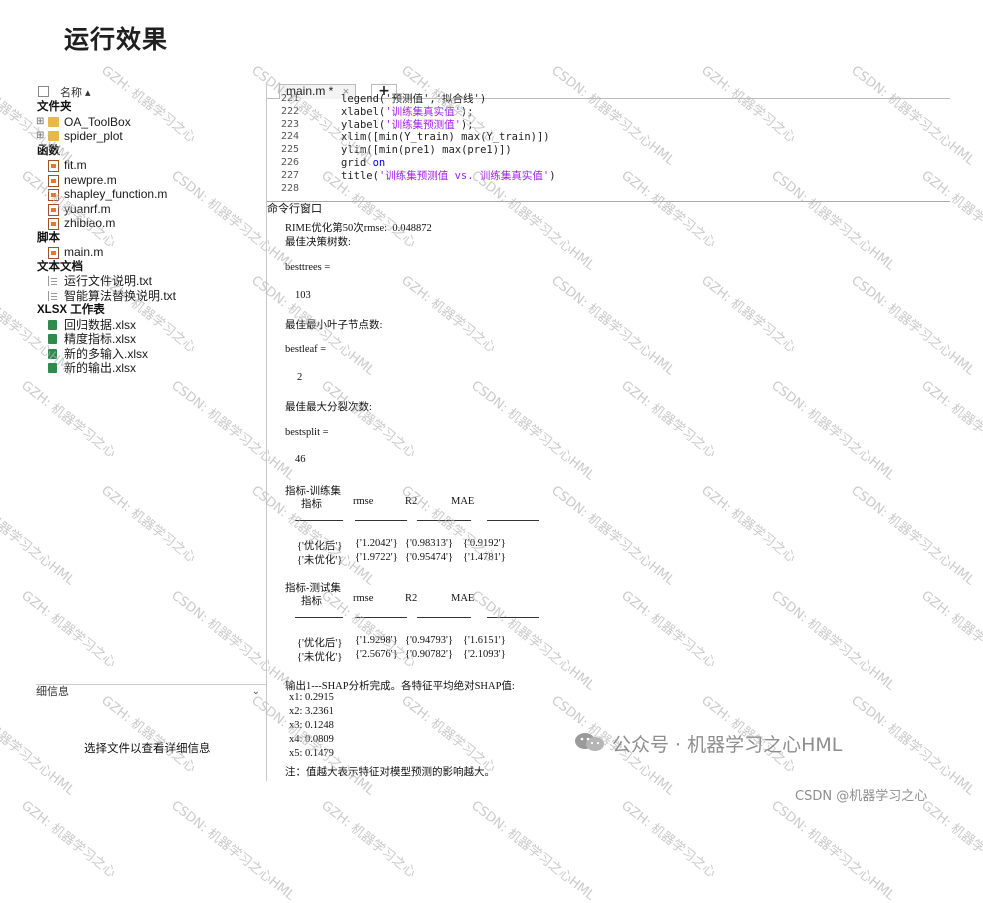 This screenshot has width=983, height=903. I want to click on table-cell: {'2.5676'}, so click(376, 654).